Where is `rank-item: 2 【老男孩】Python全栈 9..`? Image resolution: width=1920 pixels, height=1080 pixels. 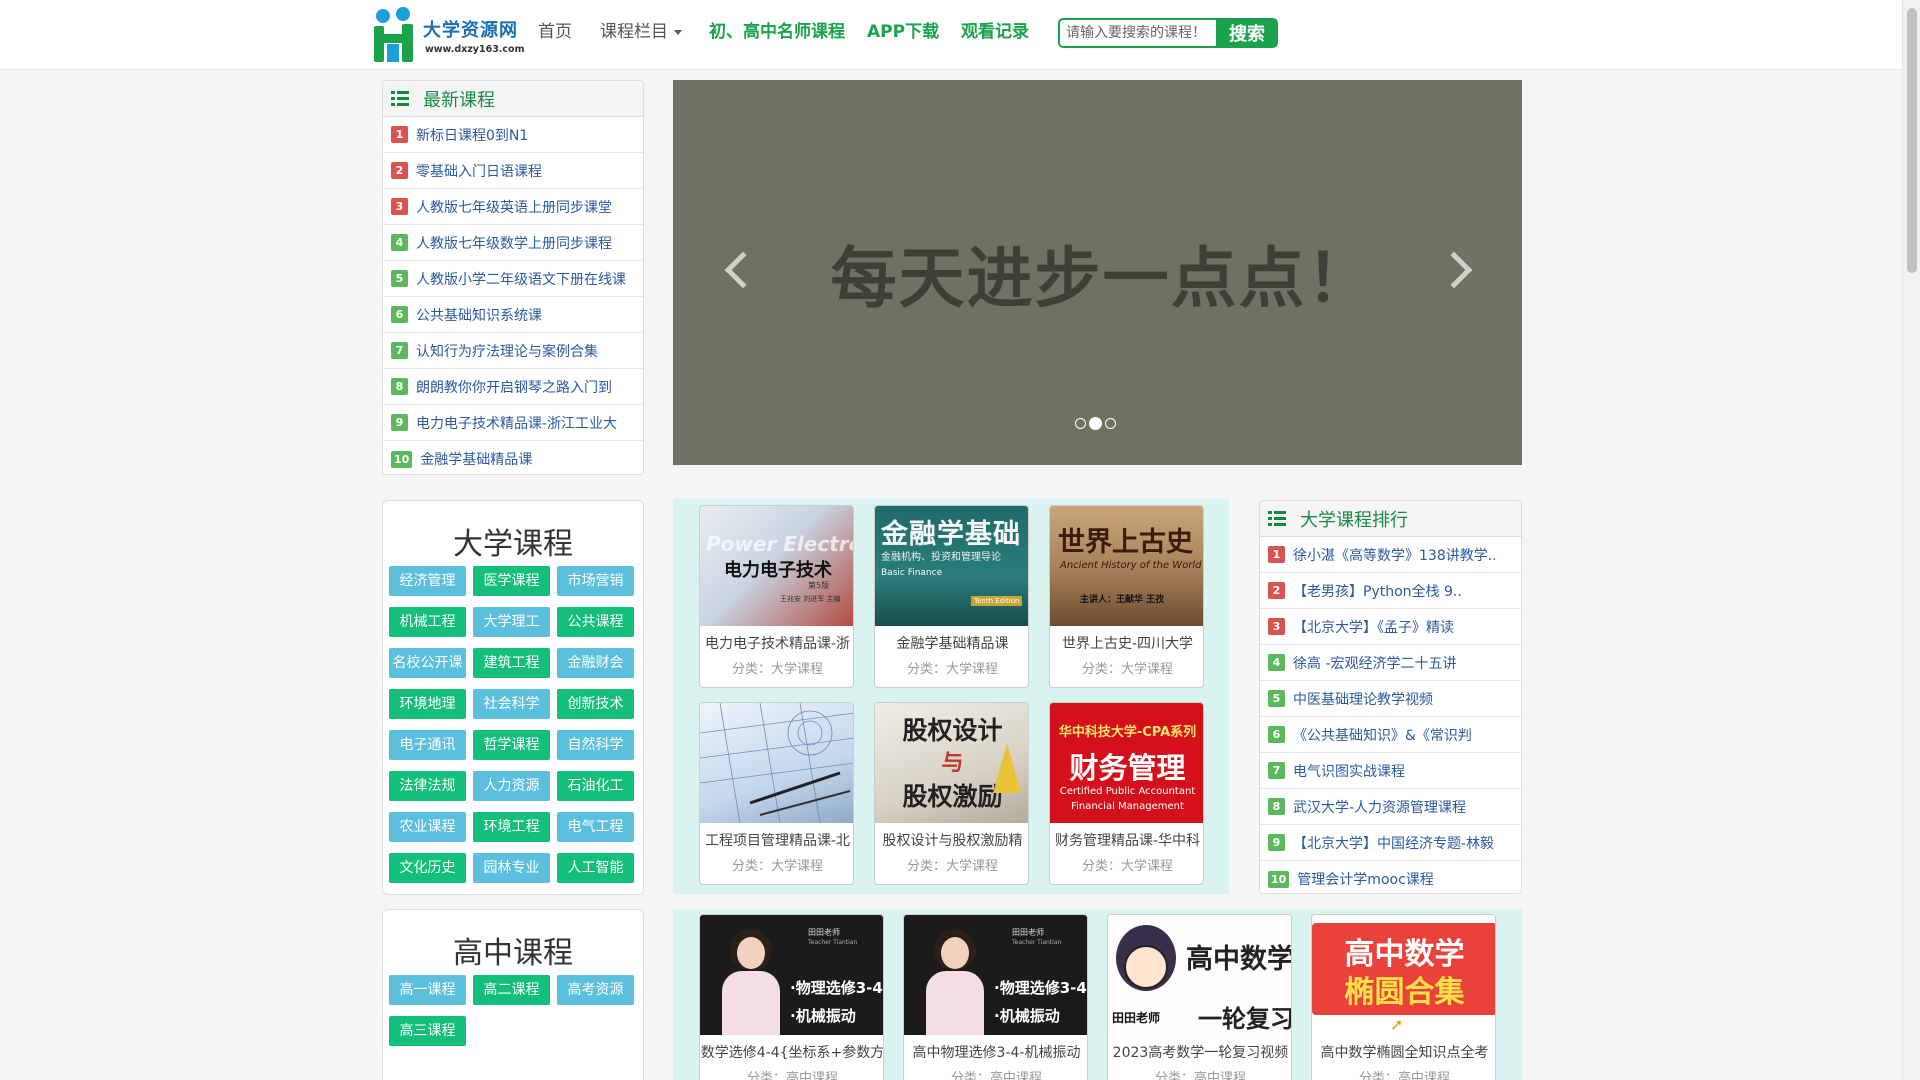 rank-item: 2 【老男孩】Python全栈 9.. is located at coordinates (1390, 591).